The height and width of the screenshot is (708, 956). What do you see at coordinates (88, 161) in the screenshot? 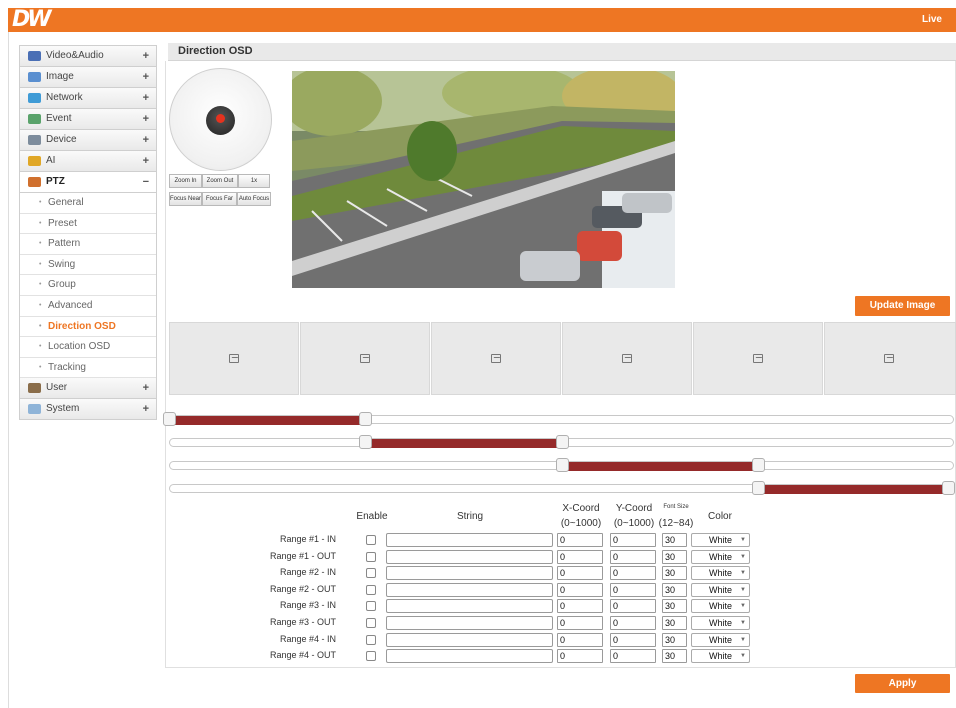
I see `sidebar-item-ai: AI +` at bounding box center [88, 161].